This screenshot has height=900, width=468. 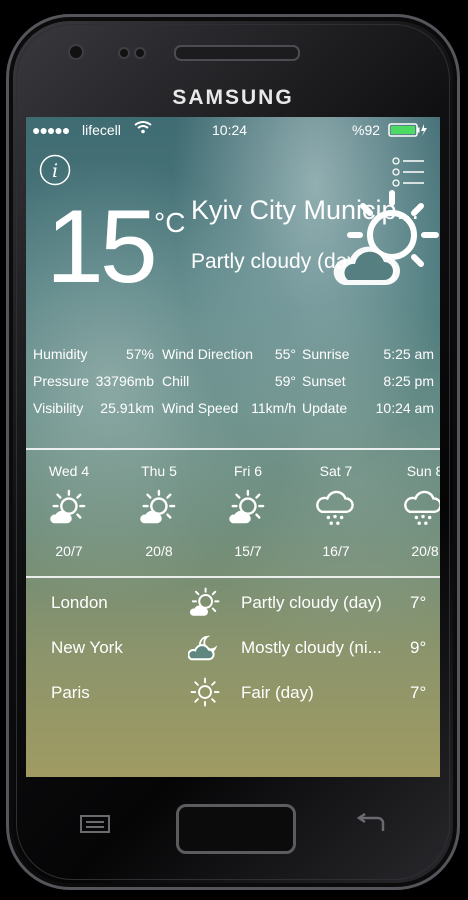 What do you see at coordinates (311, 602) in the screenshot?
I see `city-row-condition: Partly cloudy (day)` at bounding box center [311, 602].